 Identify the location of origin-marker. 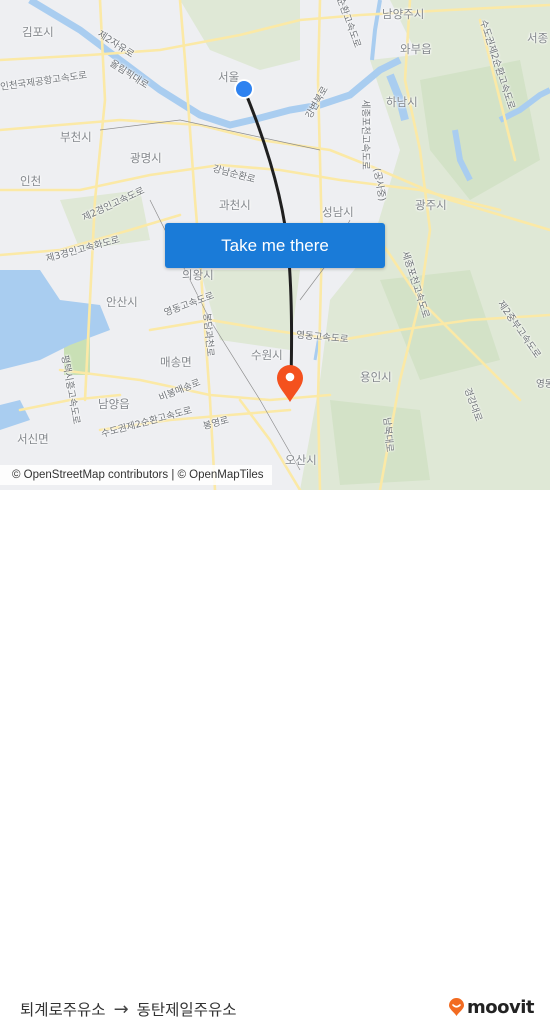
(244, 89).